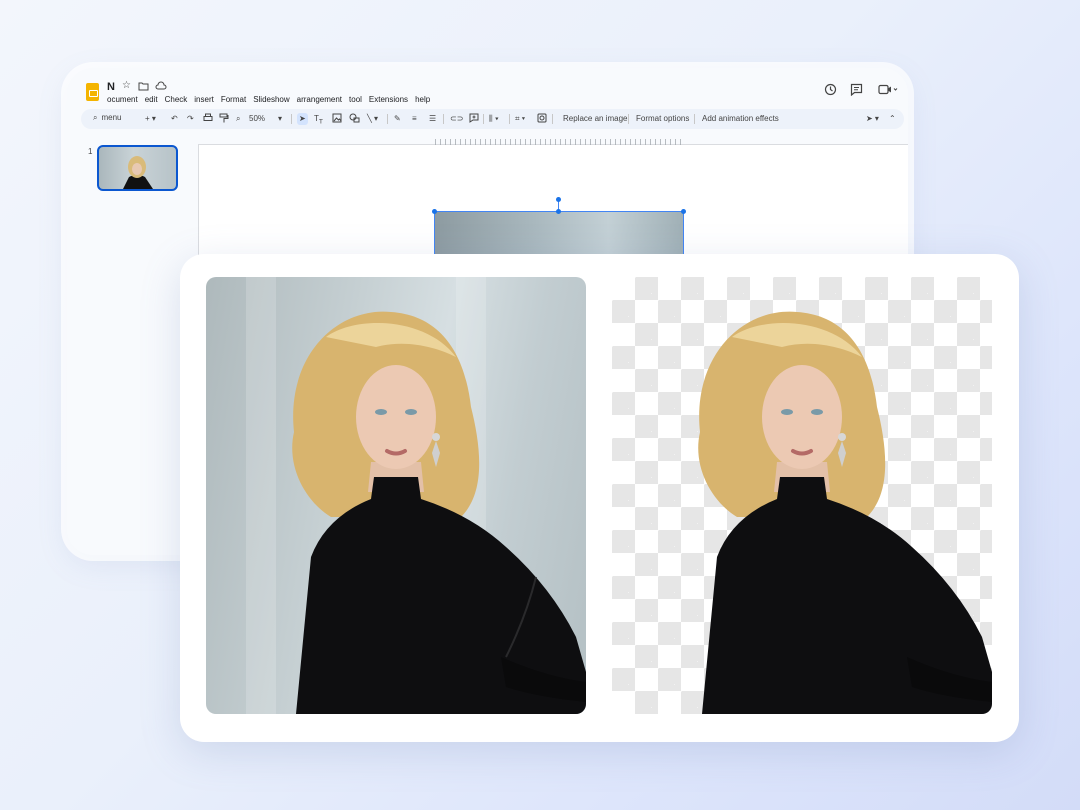  What do you see at coordinates (354, 120) in the screenshot?
I see `shape-icon` at bounding box center [354, 120].